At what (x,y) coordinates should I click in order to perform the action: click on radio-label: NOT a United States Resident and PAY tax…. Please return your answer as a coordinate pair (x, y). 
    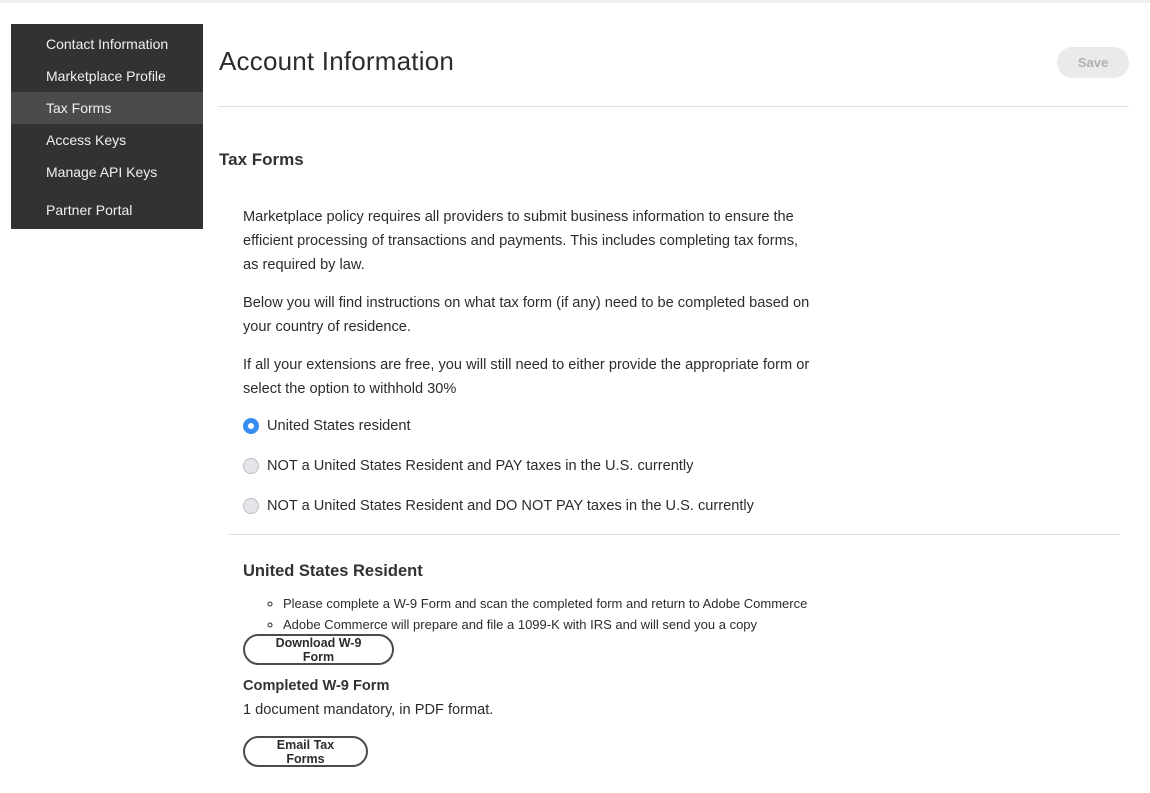
    Looking at the image, I should click on (480, 466).